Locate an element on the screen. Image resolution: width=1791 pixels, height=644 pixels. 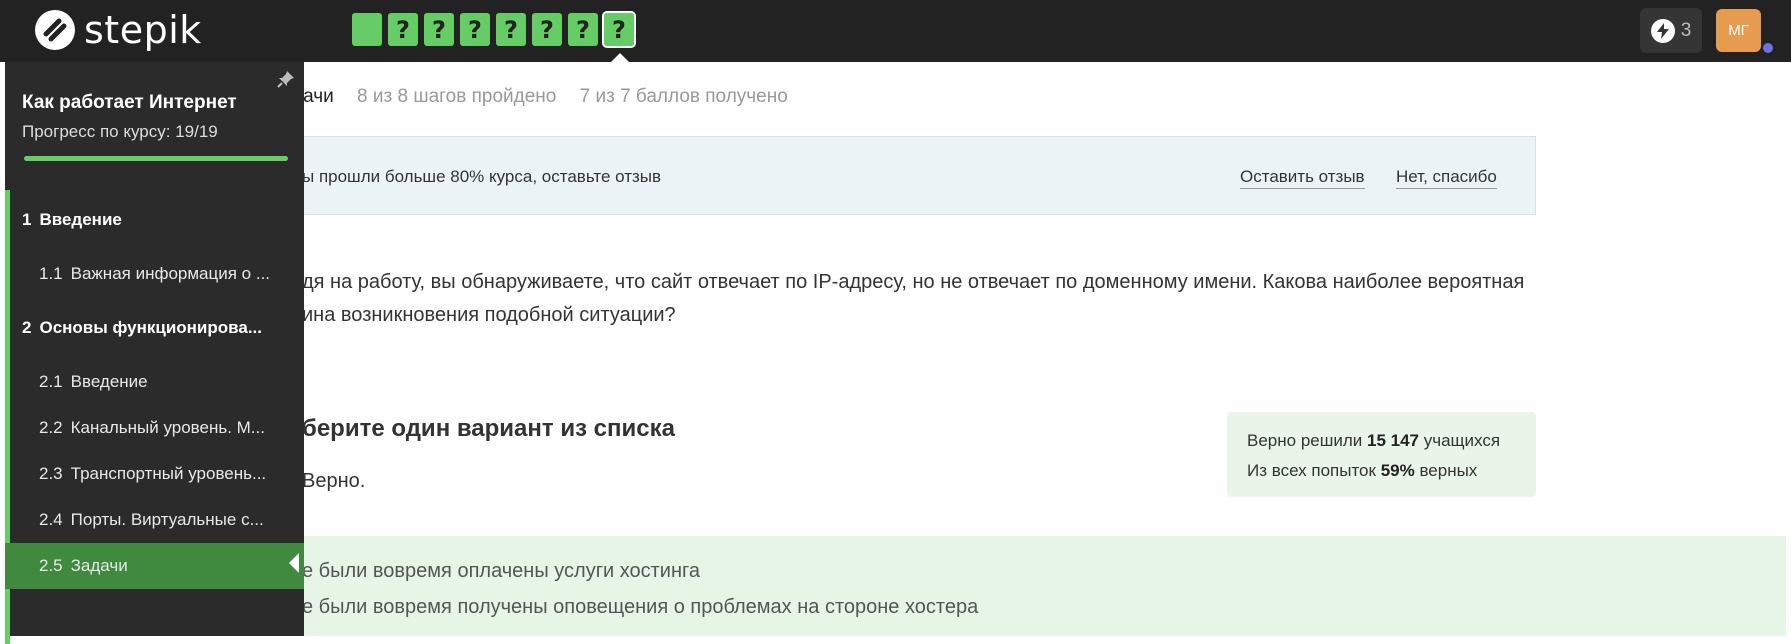
step-8-current: ? is located at coordinates (619, 29).